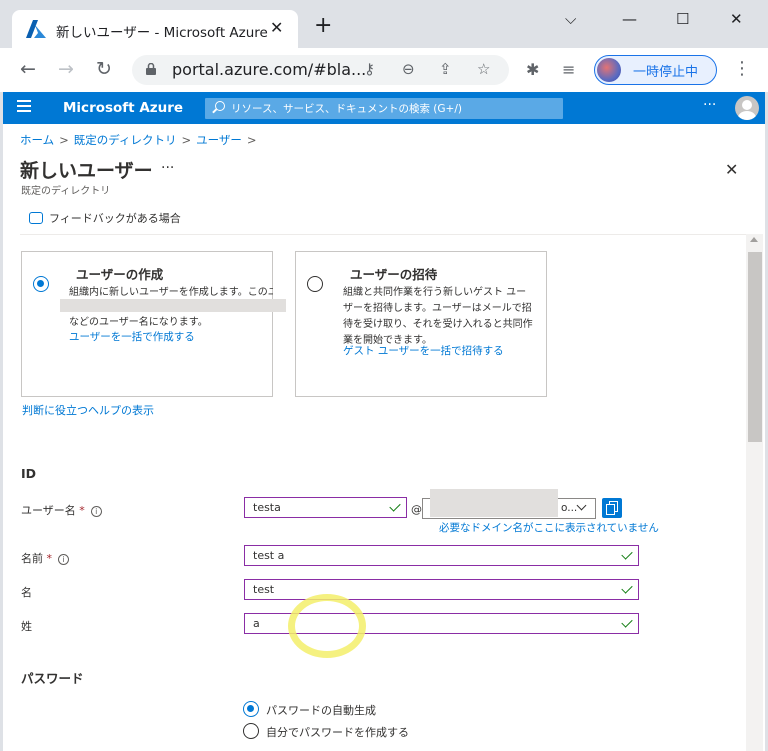 This screenshot has width=768, height=751. Describe the element at coordinates (742, 68) in the screenshot. I see `menu-icon: ⋮` at that location.